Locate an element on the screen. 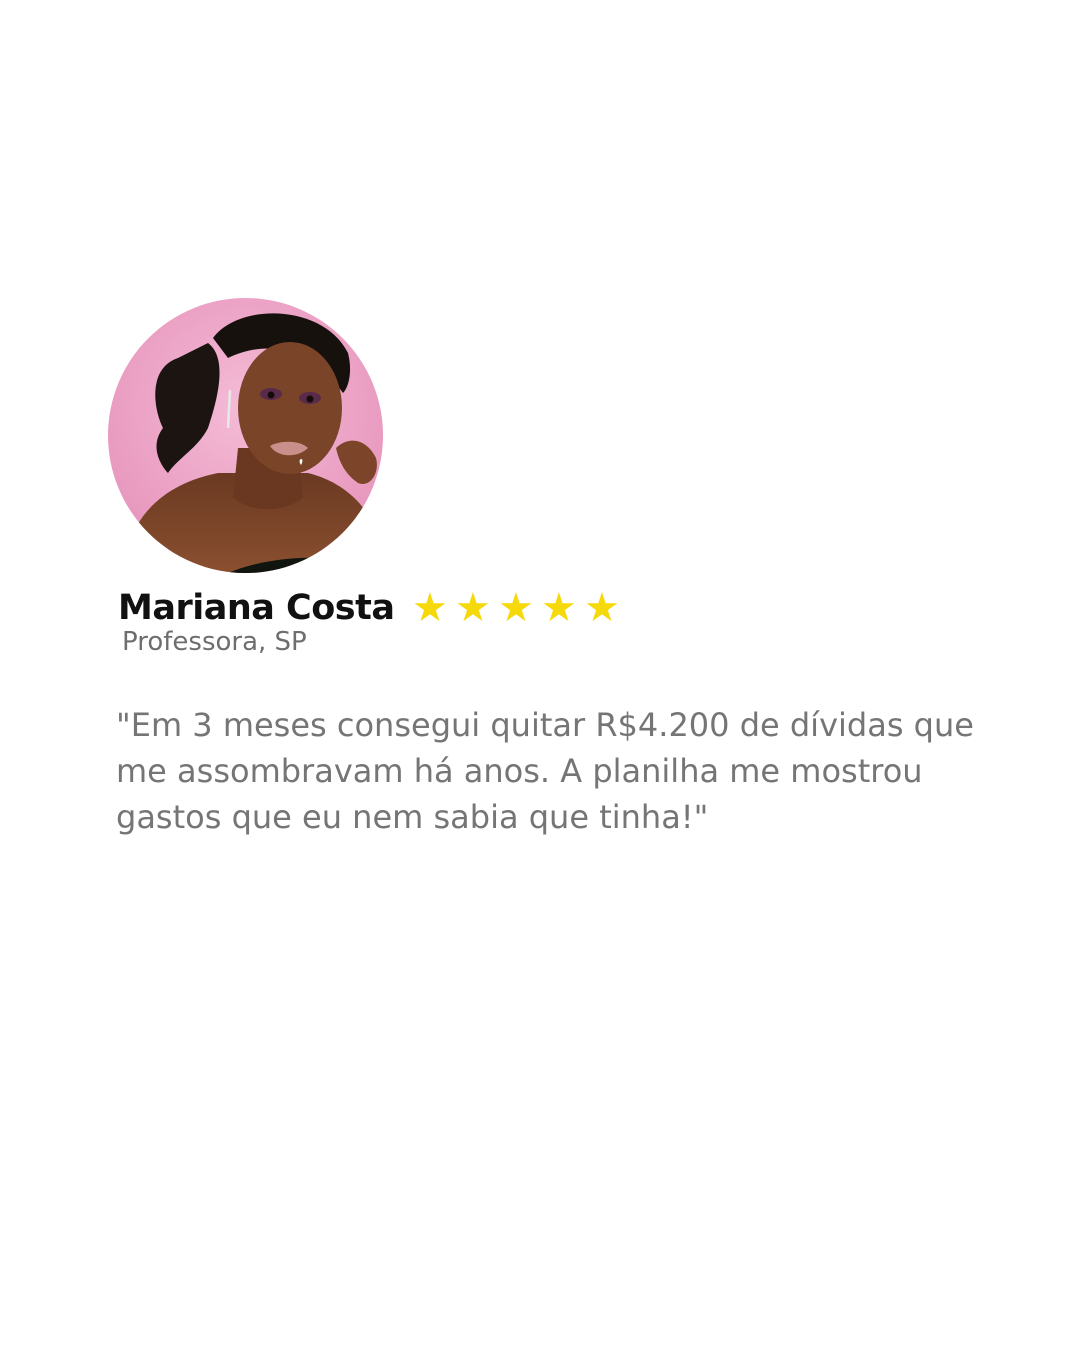 This screenshot has width=1080, height=1350. quote-line: gastos que eu nem sabia que tinha!" is located at coordinates (412, 817).